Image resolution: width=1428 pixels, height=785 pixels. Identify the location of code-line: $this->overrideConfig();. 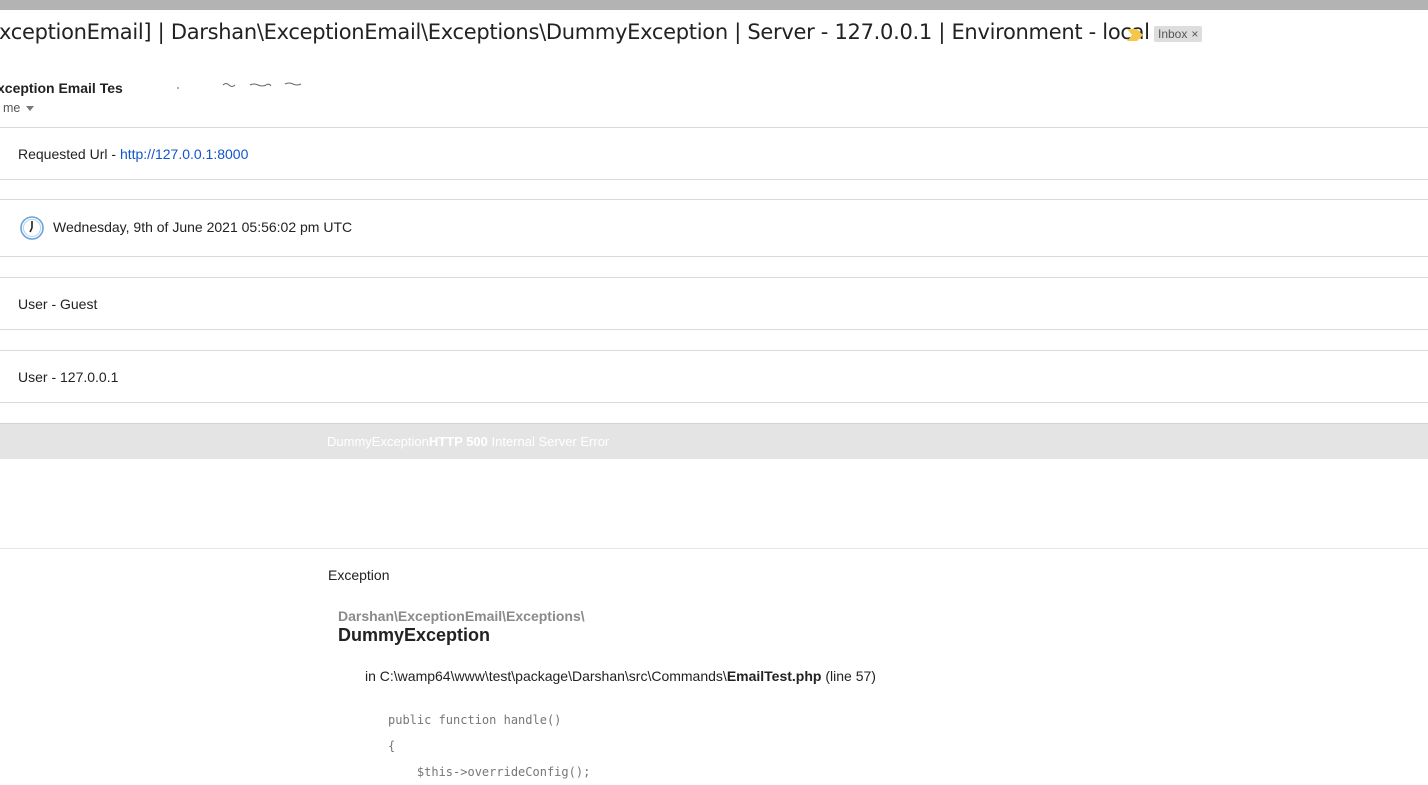
(489, 772).